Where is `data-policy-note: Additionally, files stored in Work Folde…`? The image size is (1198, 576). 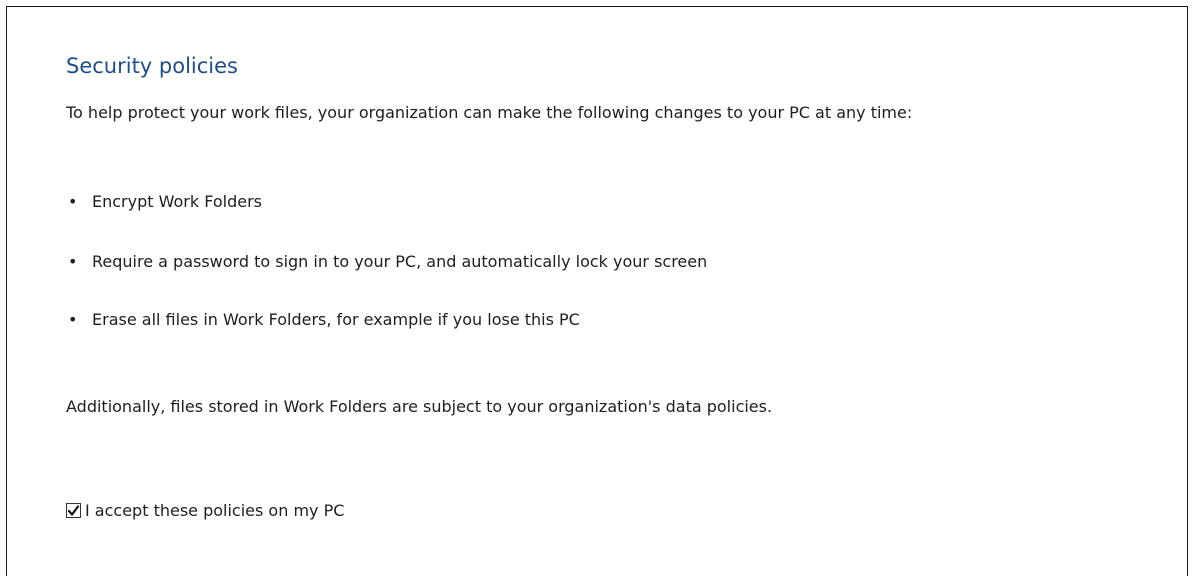
data-policy-note: Additionally, files stored in Work Folde… is located at coordinates (419, 406).